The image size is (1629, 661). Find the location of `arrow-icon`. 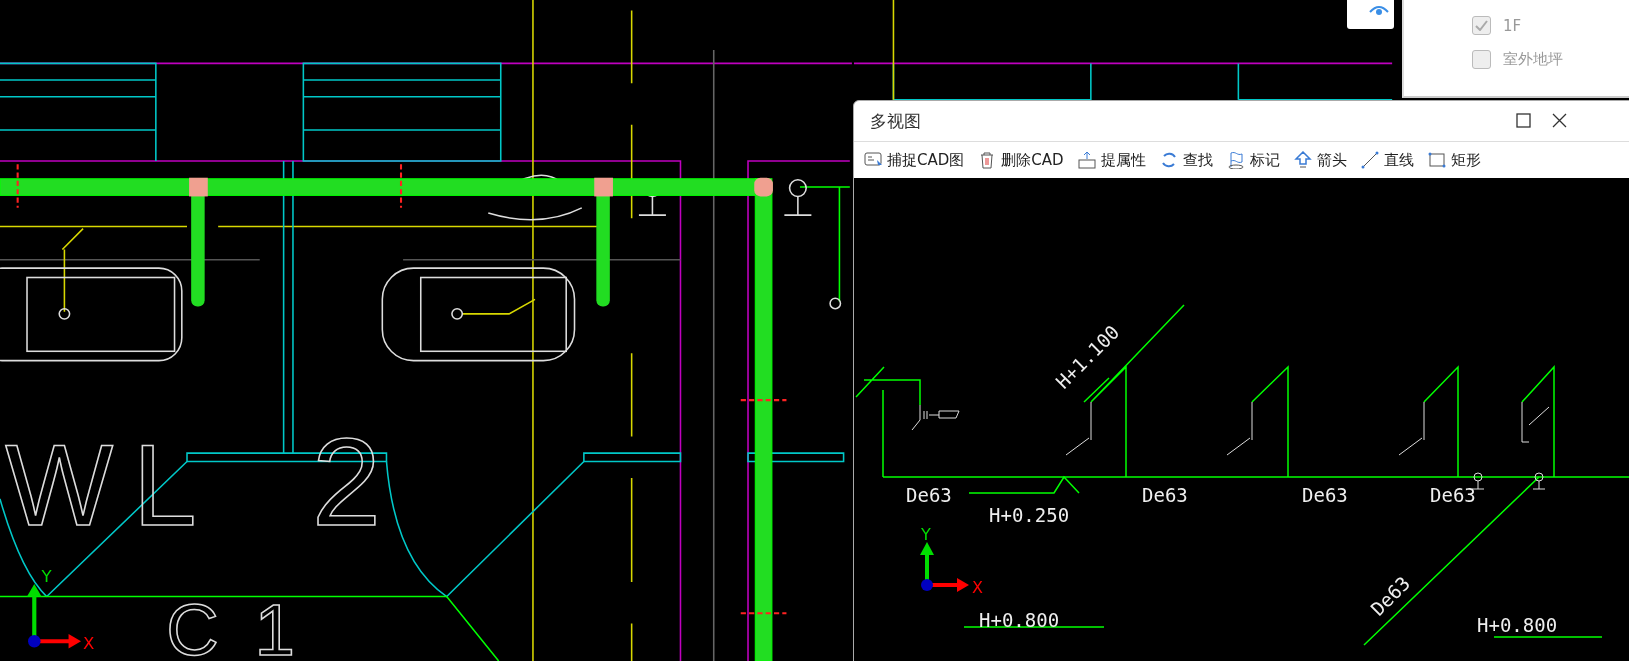

arrow-icon is located at coordinates (1302, 160).